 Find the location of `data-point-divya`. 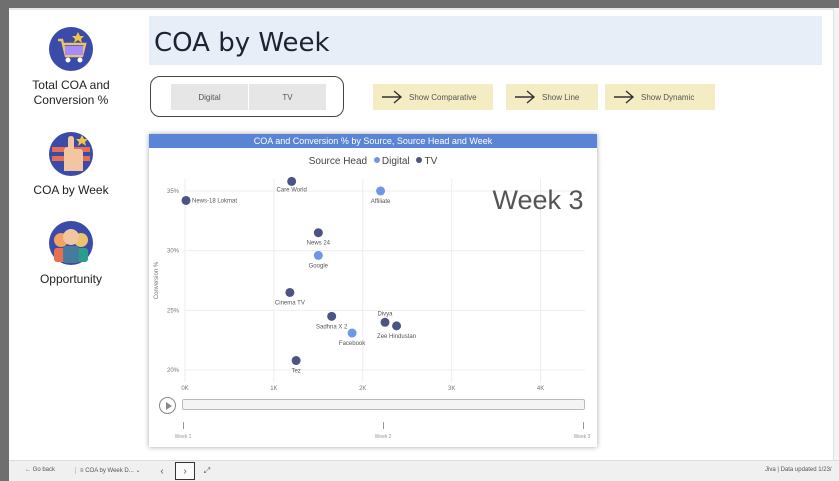

data-point-divya is located at coordinates (385, 322).